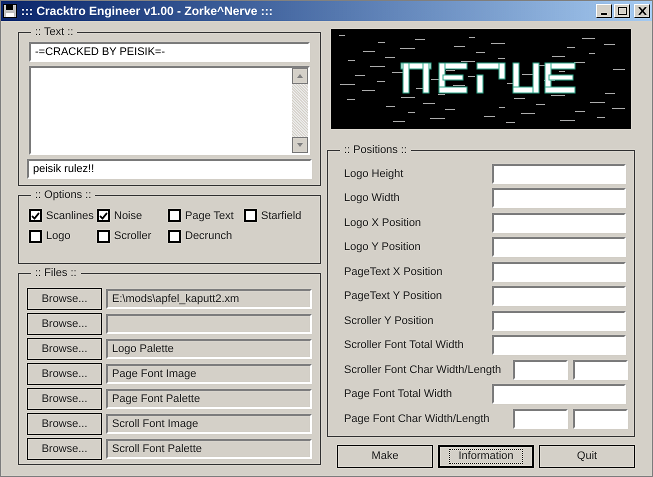  I want to click on field-label: Scroller Font Total Width, so click(404, 345).